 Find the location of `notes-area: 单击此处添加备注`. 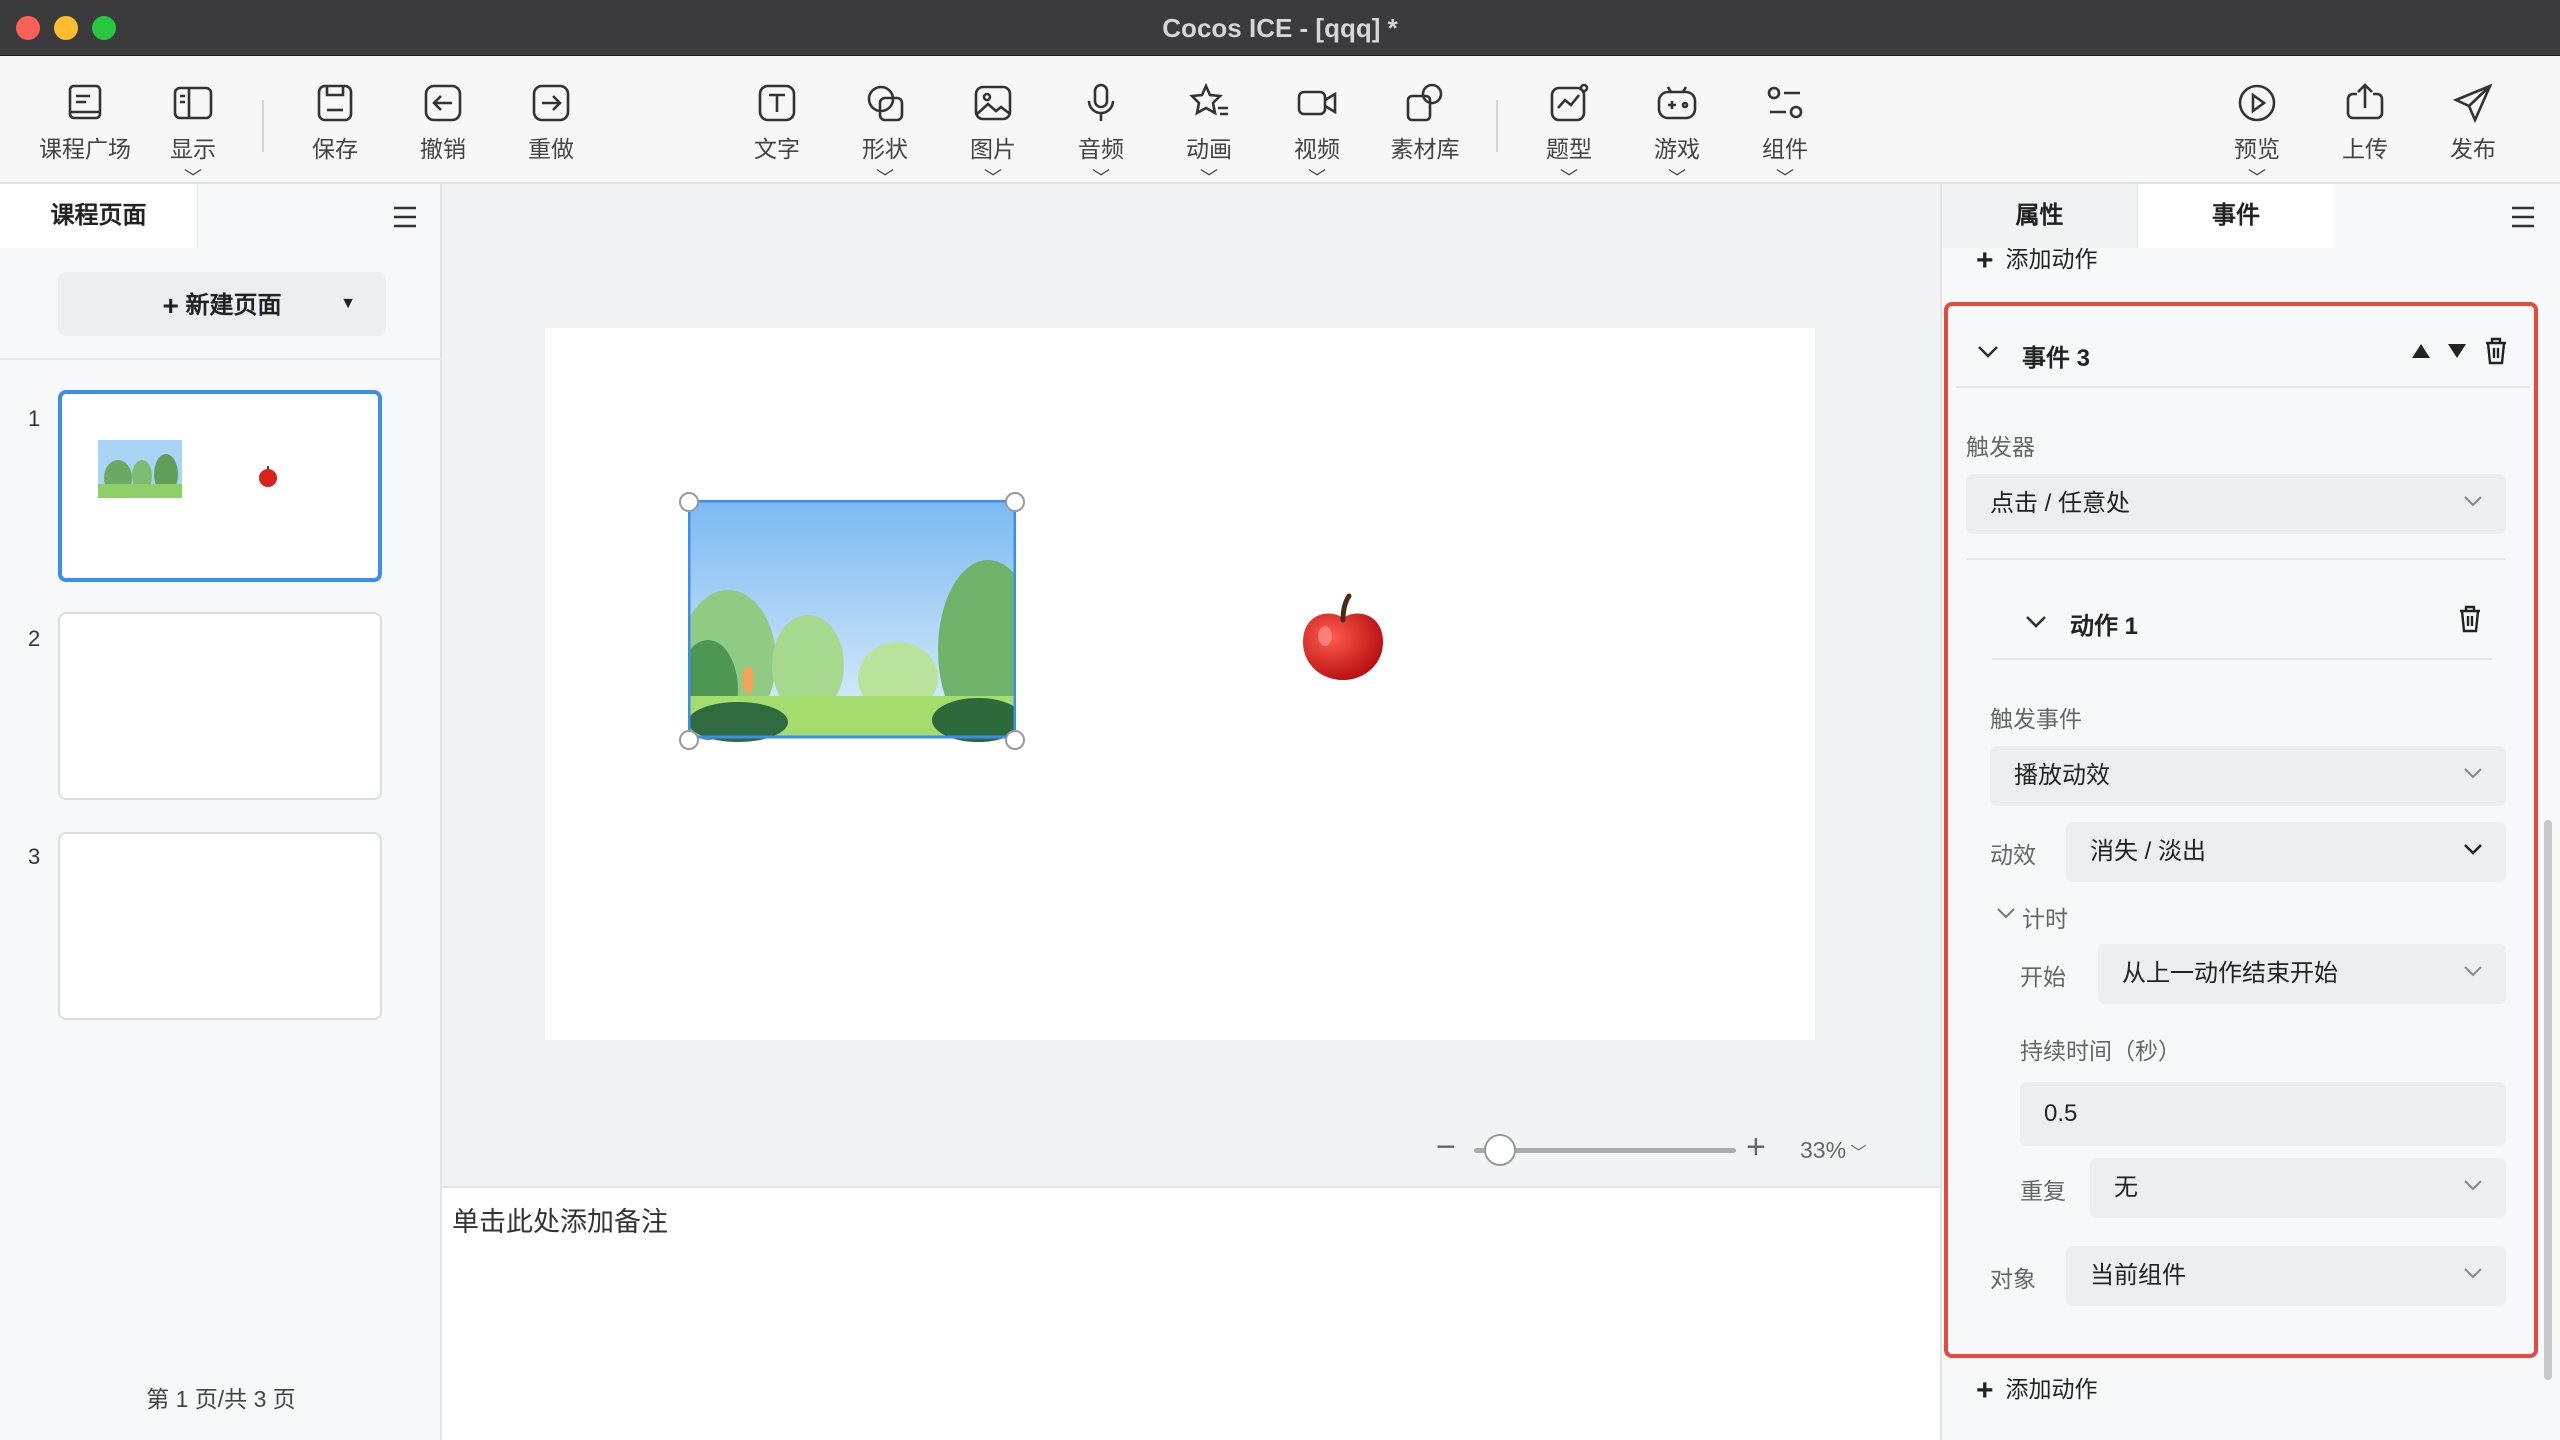

notes-area: 单击此处添加备注 is located at coordinates (1191, 1313).